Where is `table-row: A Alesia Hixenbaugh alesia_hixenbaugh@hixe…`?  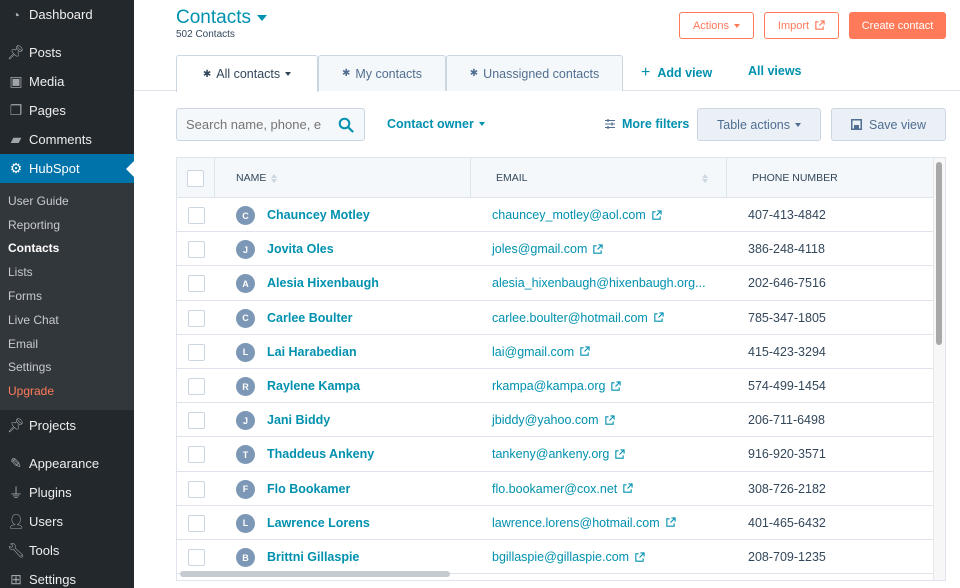
table-row: A Alesia Hixenbaugh alesia_hixenbaugh@hixe… is located at coordinates (555, 283).